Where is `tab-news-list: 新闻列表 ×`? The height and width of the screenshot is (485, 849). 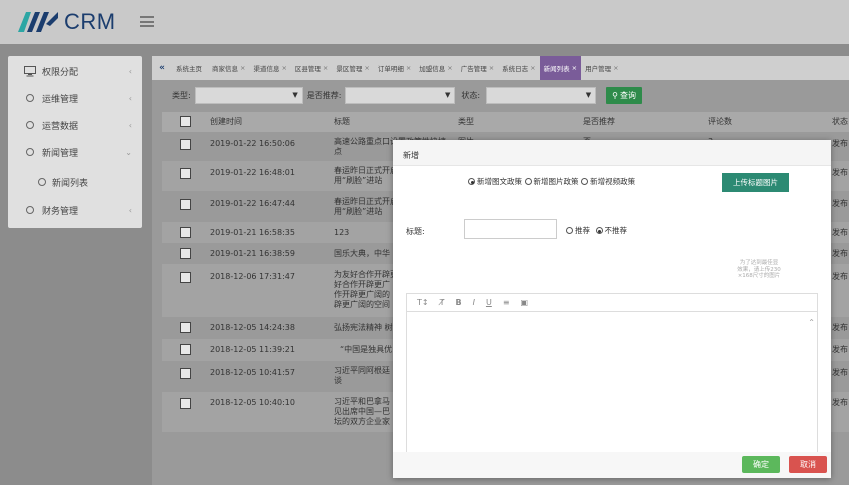 tab-news-list: 新闻列表 × is located at coordinates (560, 68).